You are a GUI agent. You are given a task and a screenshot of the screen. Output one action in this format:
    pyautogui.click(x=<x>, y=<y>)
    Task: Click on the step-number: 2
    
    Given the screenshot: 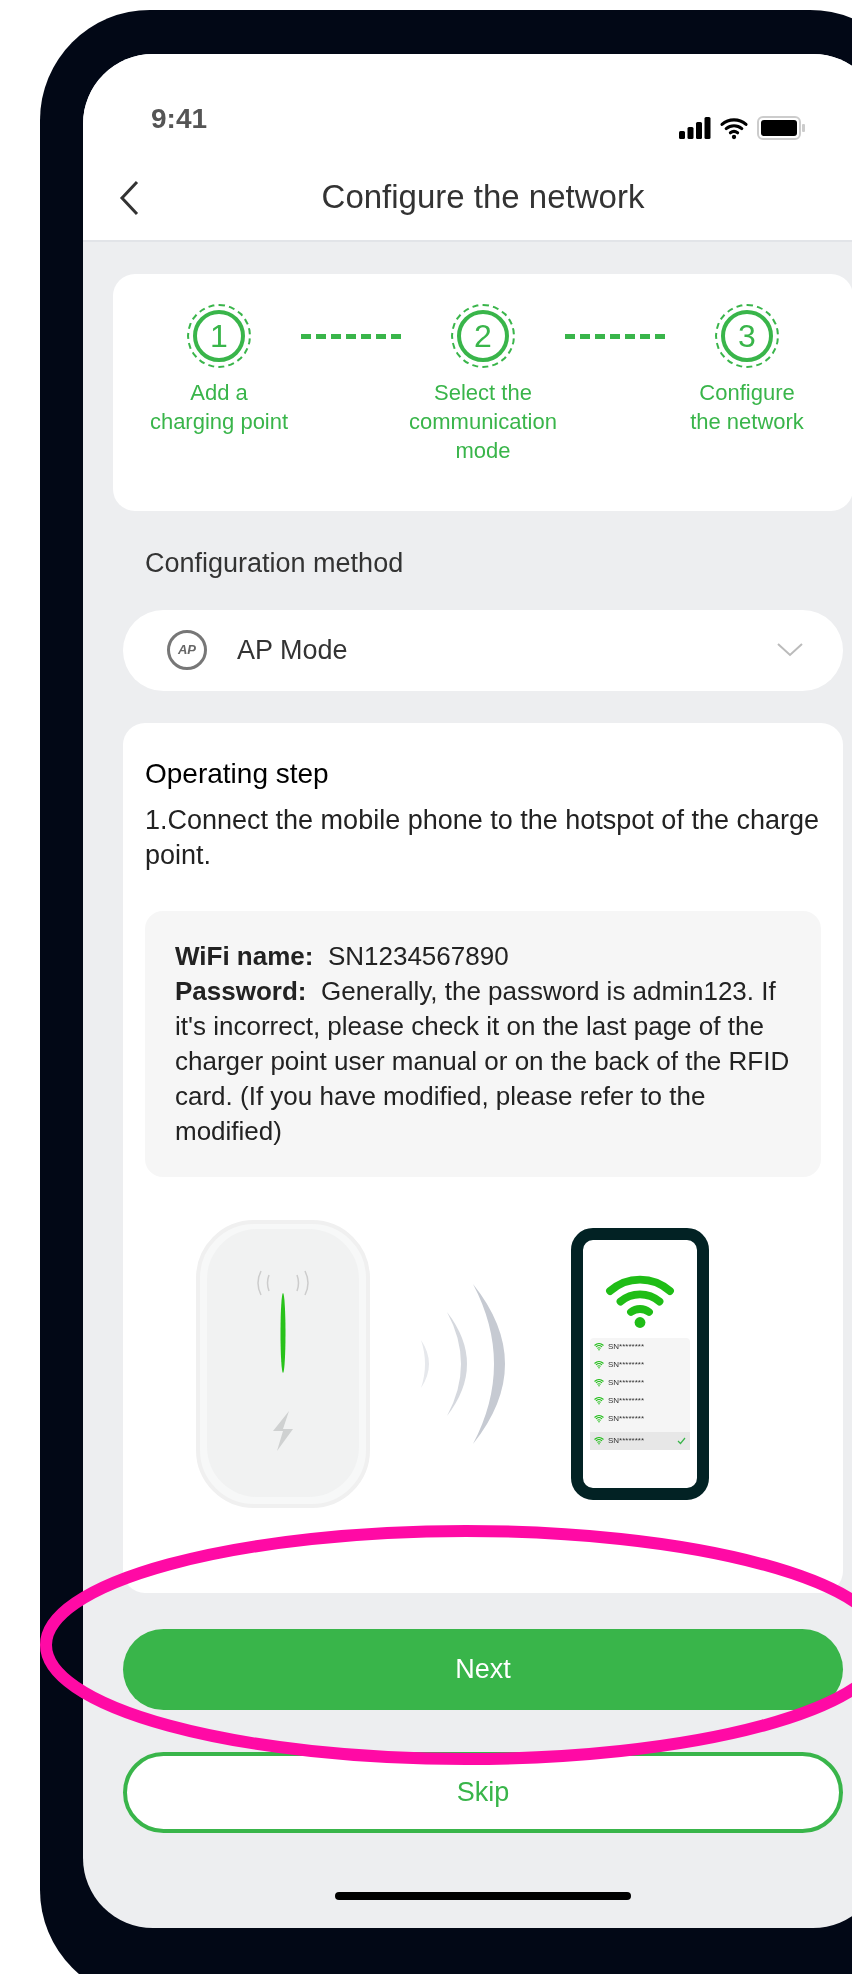 What is the action you would take?
    pyautogui.click(x=483, y=336)
    